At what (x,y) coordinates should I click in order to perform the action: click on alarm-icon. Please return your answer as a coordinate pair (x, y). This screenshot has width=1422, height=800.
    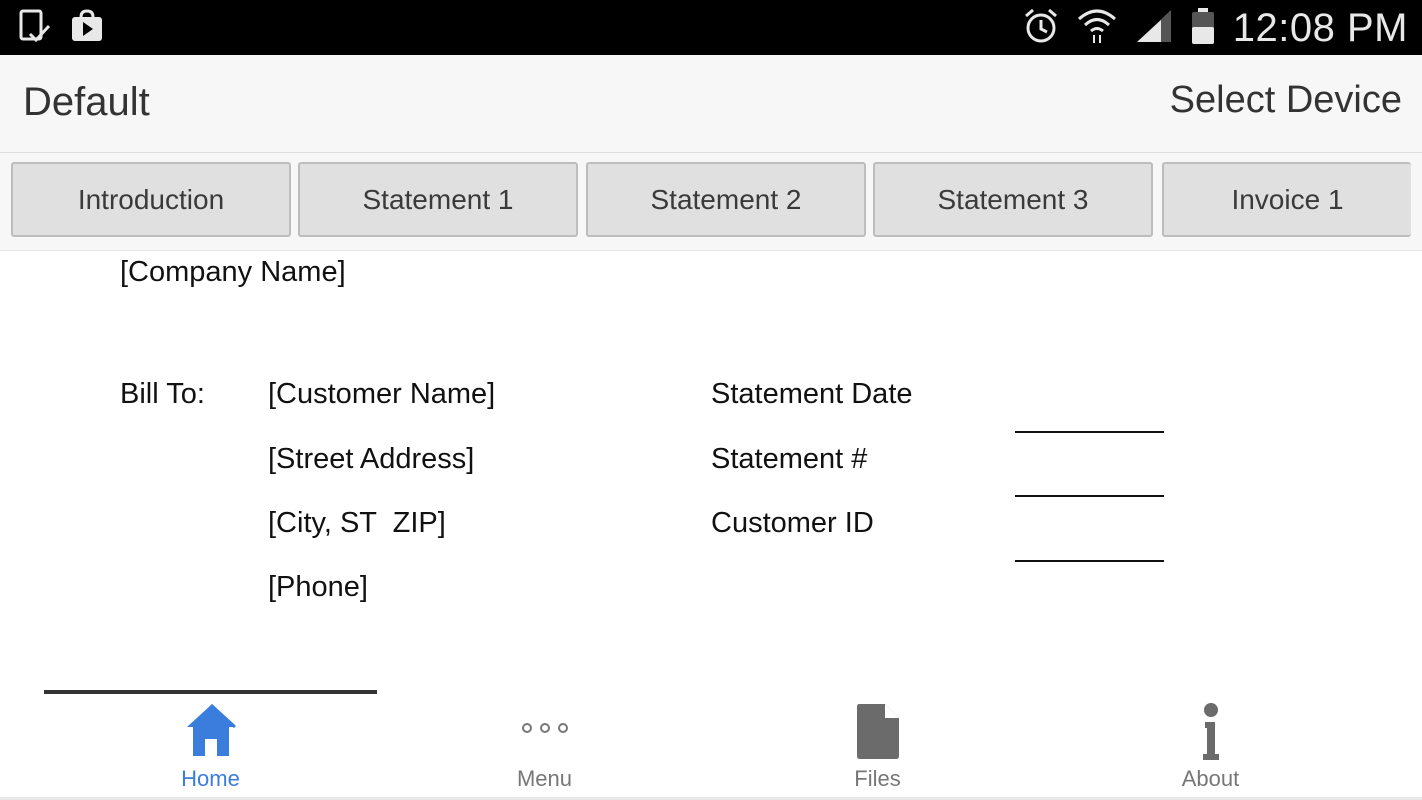
    Looking at the image, I should click on (1041, 28).